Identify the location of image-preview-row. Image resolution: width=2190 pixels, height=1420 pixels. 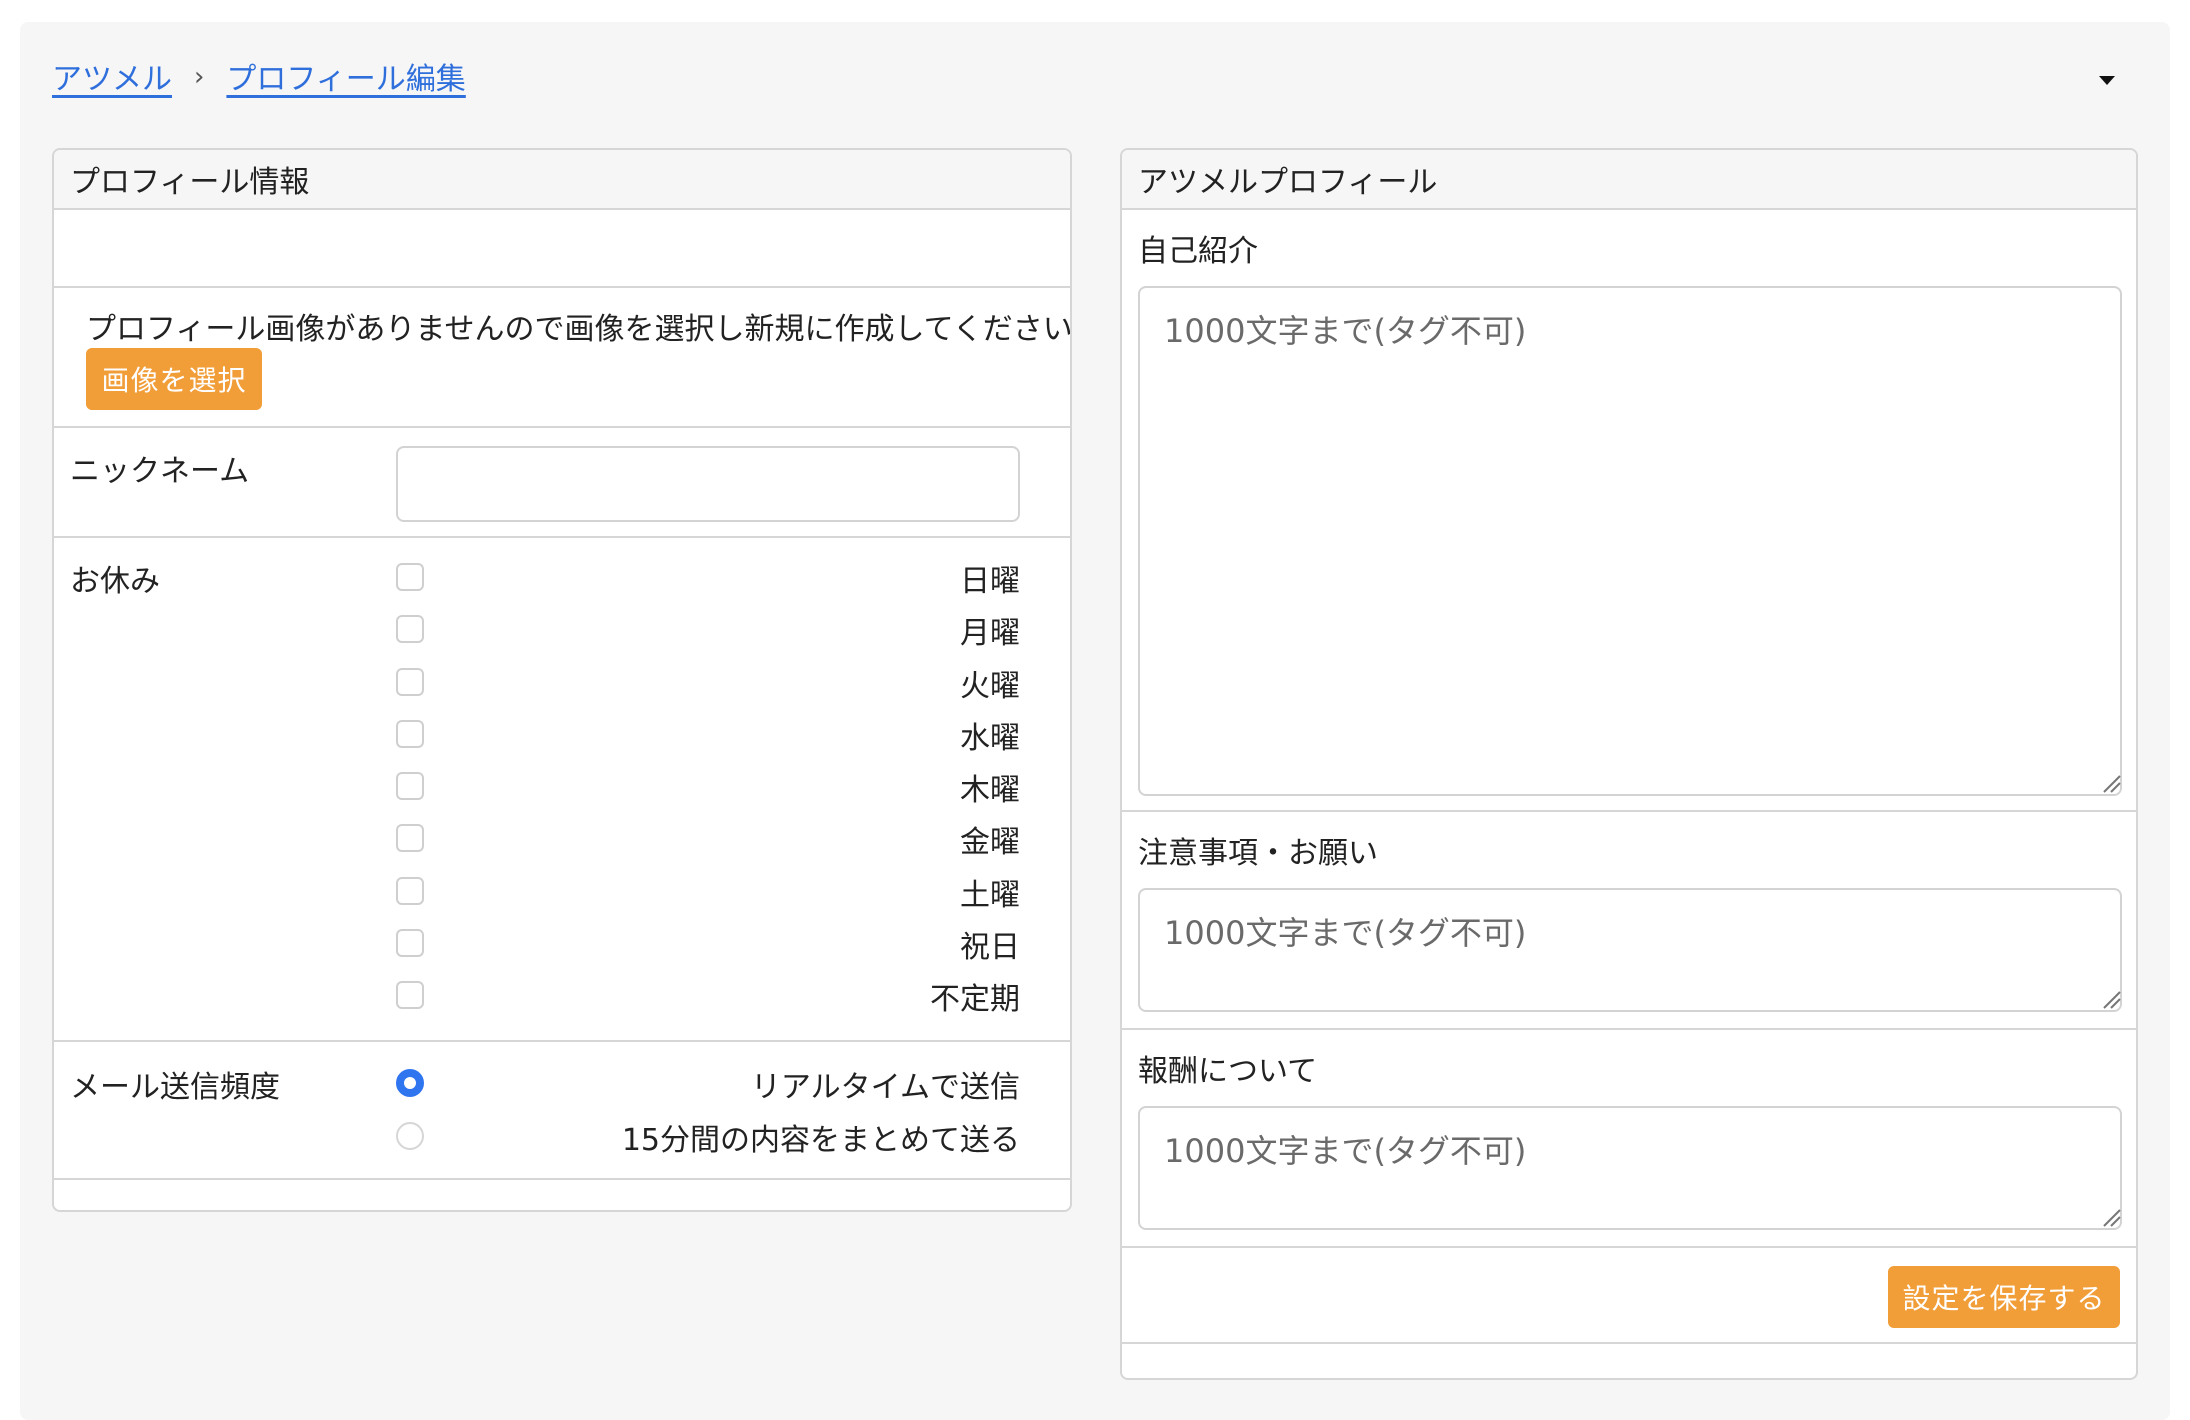
(562, 249).